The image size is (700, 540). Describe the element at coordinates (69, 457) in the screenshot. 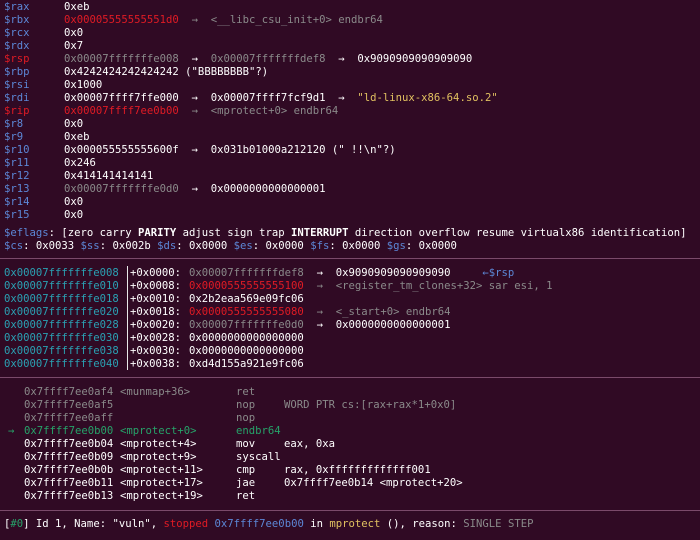

I see `instruction-address: 0x7ffff7ee0b09` at that location.